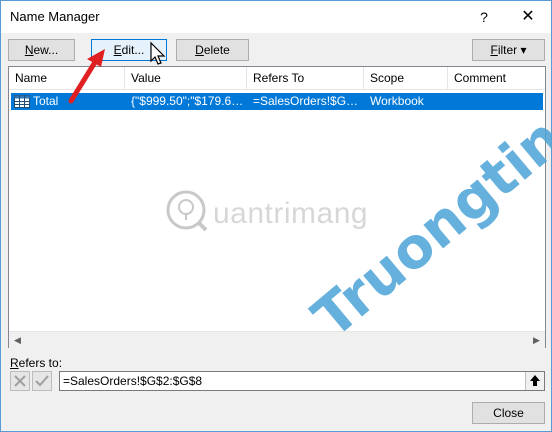 This screenshot has height=432, width=552. Describe the element at coordinates (22, 101) in the screenshot. I see `table-icon` at that location.